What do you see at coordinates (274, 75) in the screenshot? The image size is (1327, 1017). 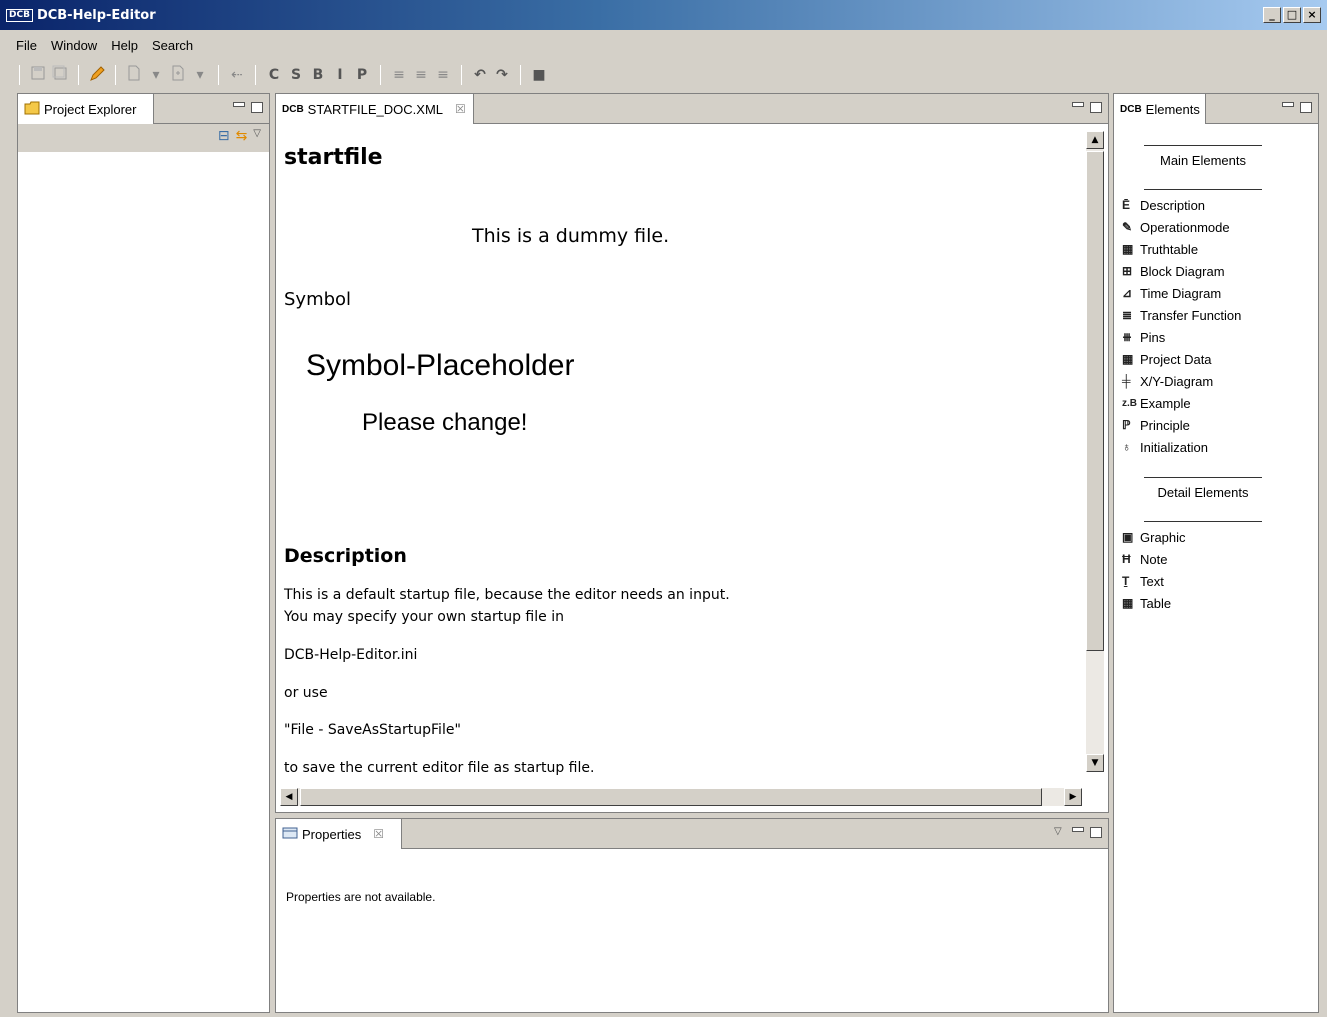 I see `format-c-button: C` at bounding box center [274, 75].